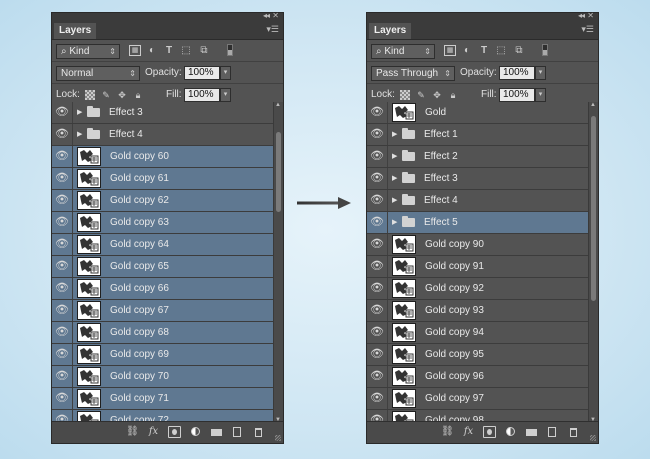 Image resolution: width=650 pixels, height=459 pixels. I want to click on tab-layers: Layers, so click(390, 31).